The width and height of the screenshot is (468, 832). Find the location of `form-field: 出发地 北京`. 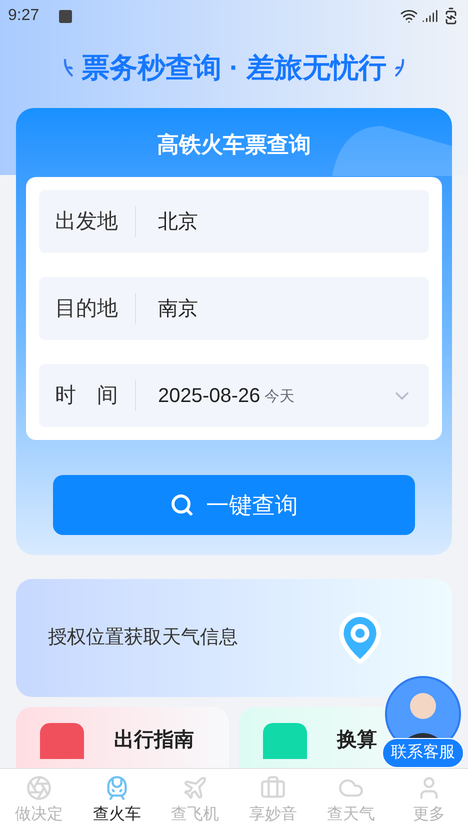

form-field: 出发地 北京 is located at coordinates (234, 221).